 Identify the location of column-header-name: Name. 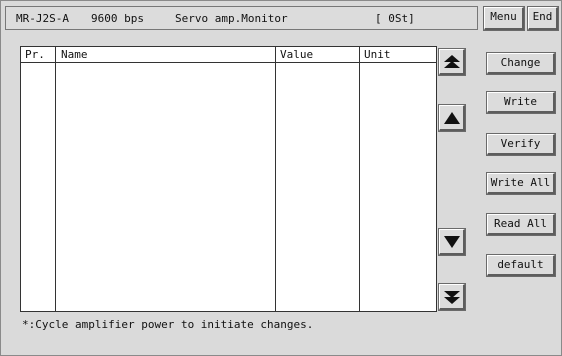
(74, 54).